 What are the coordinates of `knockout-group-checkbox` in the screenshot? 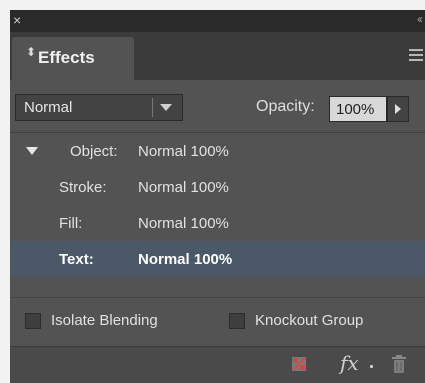 It's located at (237, 321).